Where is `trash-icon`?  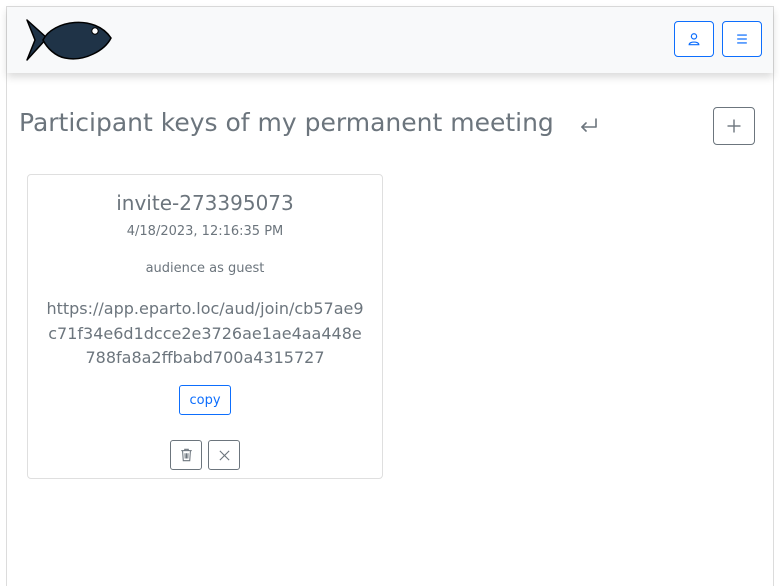 trash-icon is located at coordinates (186, 455).